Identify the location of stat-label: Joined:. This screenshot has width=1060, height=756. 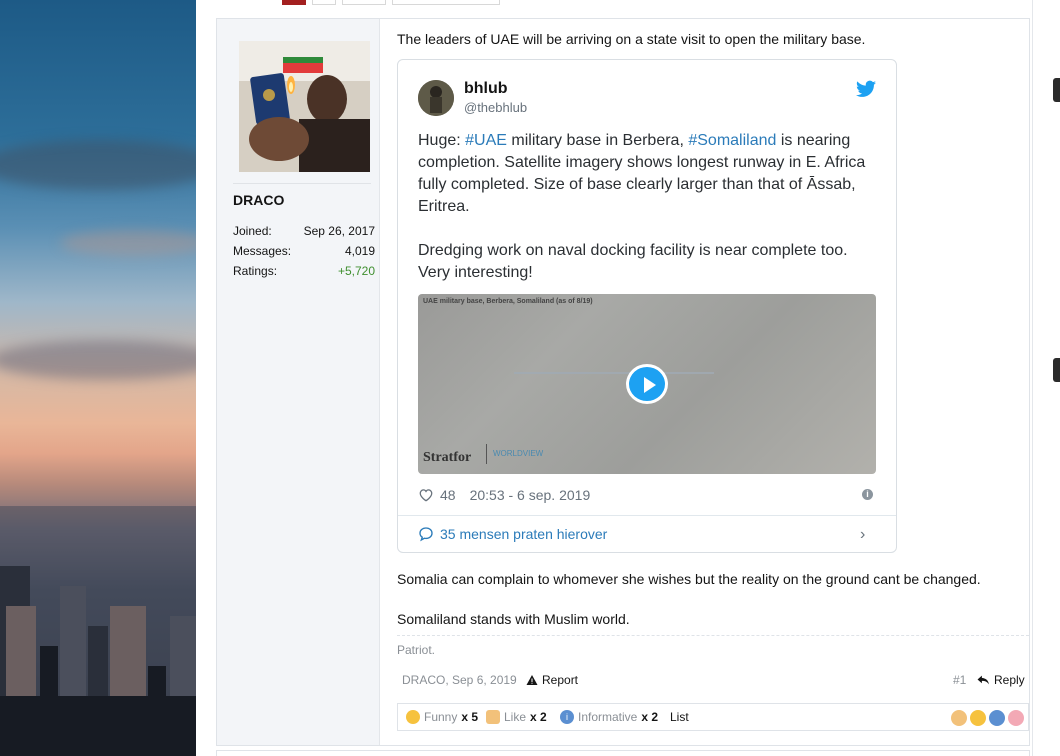
(252, 231).